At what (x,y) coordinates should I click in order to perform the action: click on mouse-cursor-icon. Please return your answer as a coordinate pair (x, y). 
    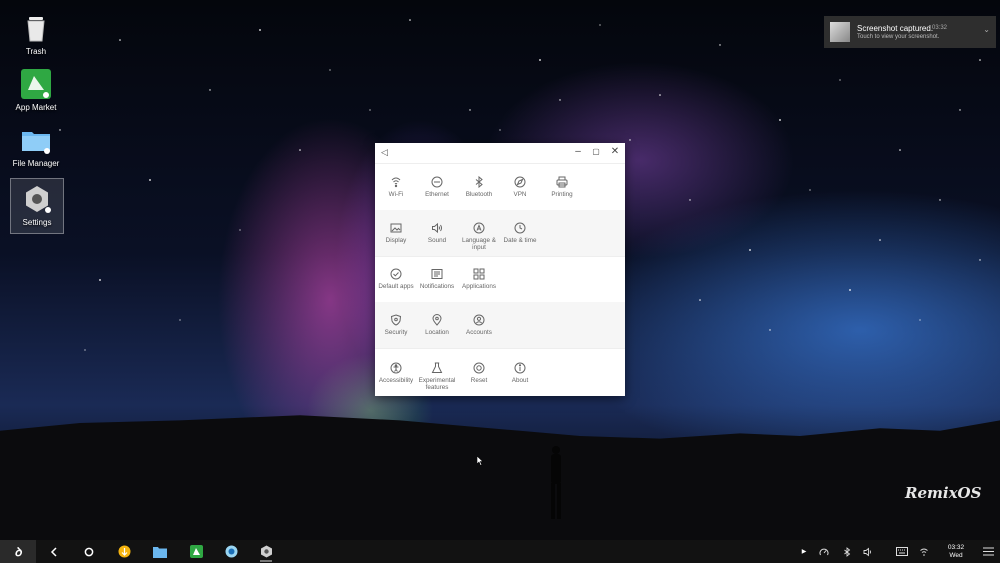
    Looking at the image, I should click on (480, 461).